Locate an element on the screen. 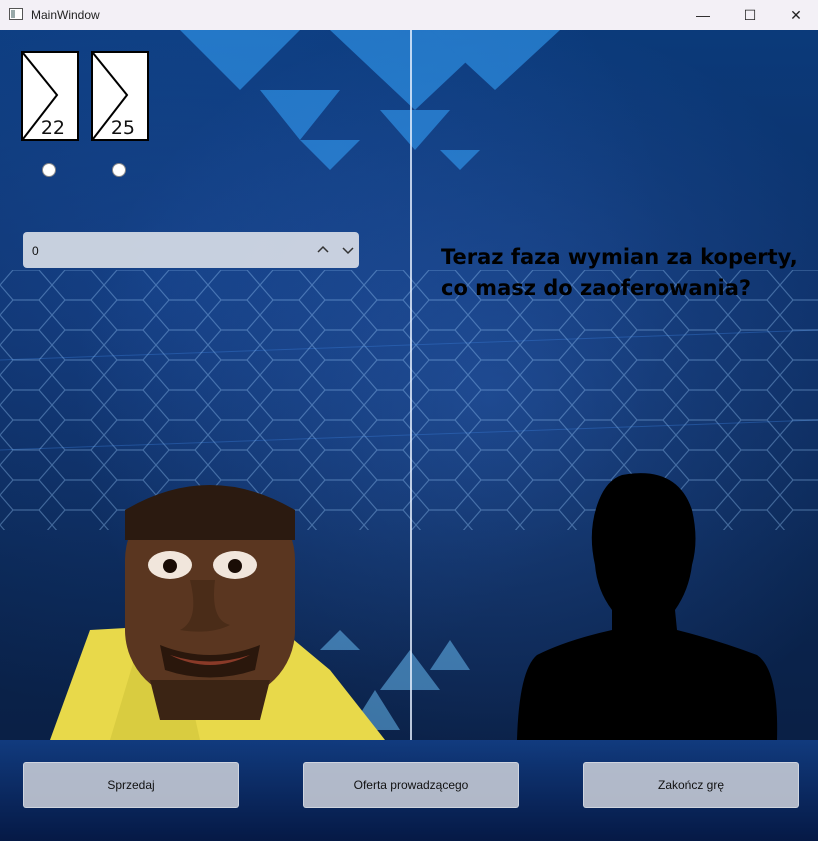 This screenshot has width=818, height=841. offer-spinbox: 0 is located at coordinates (191, 250).